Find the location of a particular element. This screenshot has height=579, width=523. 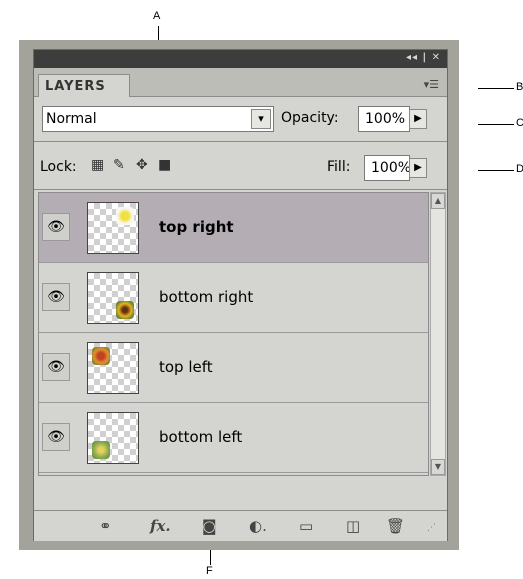

opacity-value: 100% is located at coordinates (385, 119).